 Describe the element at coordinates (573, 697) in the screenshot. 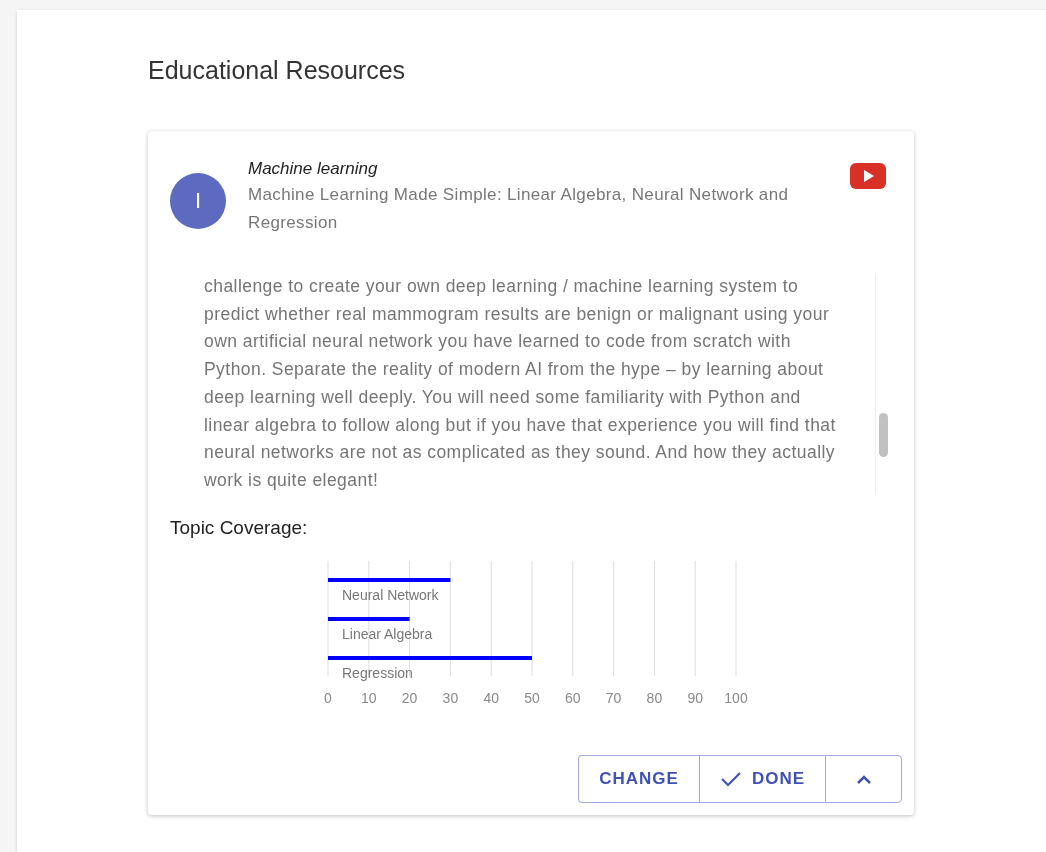

I see `axis-tick-label: 60` at that location.